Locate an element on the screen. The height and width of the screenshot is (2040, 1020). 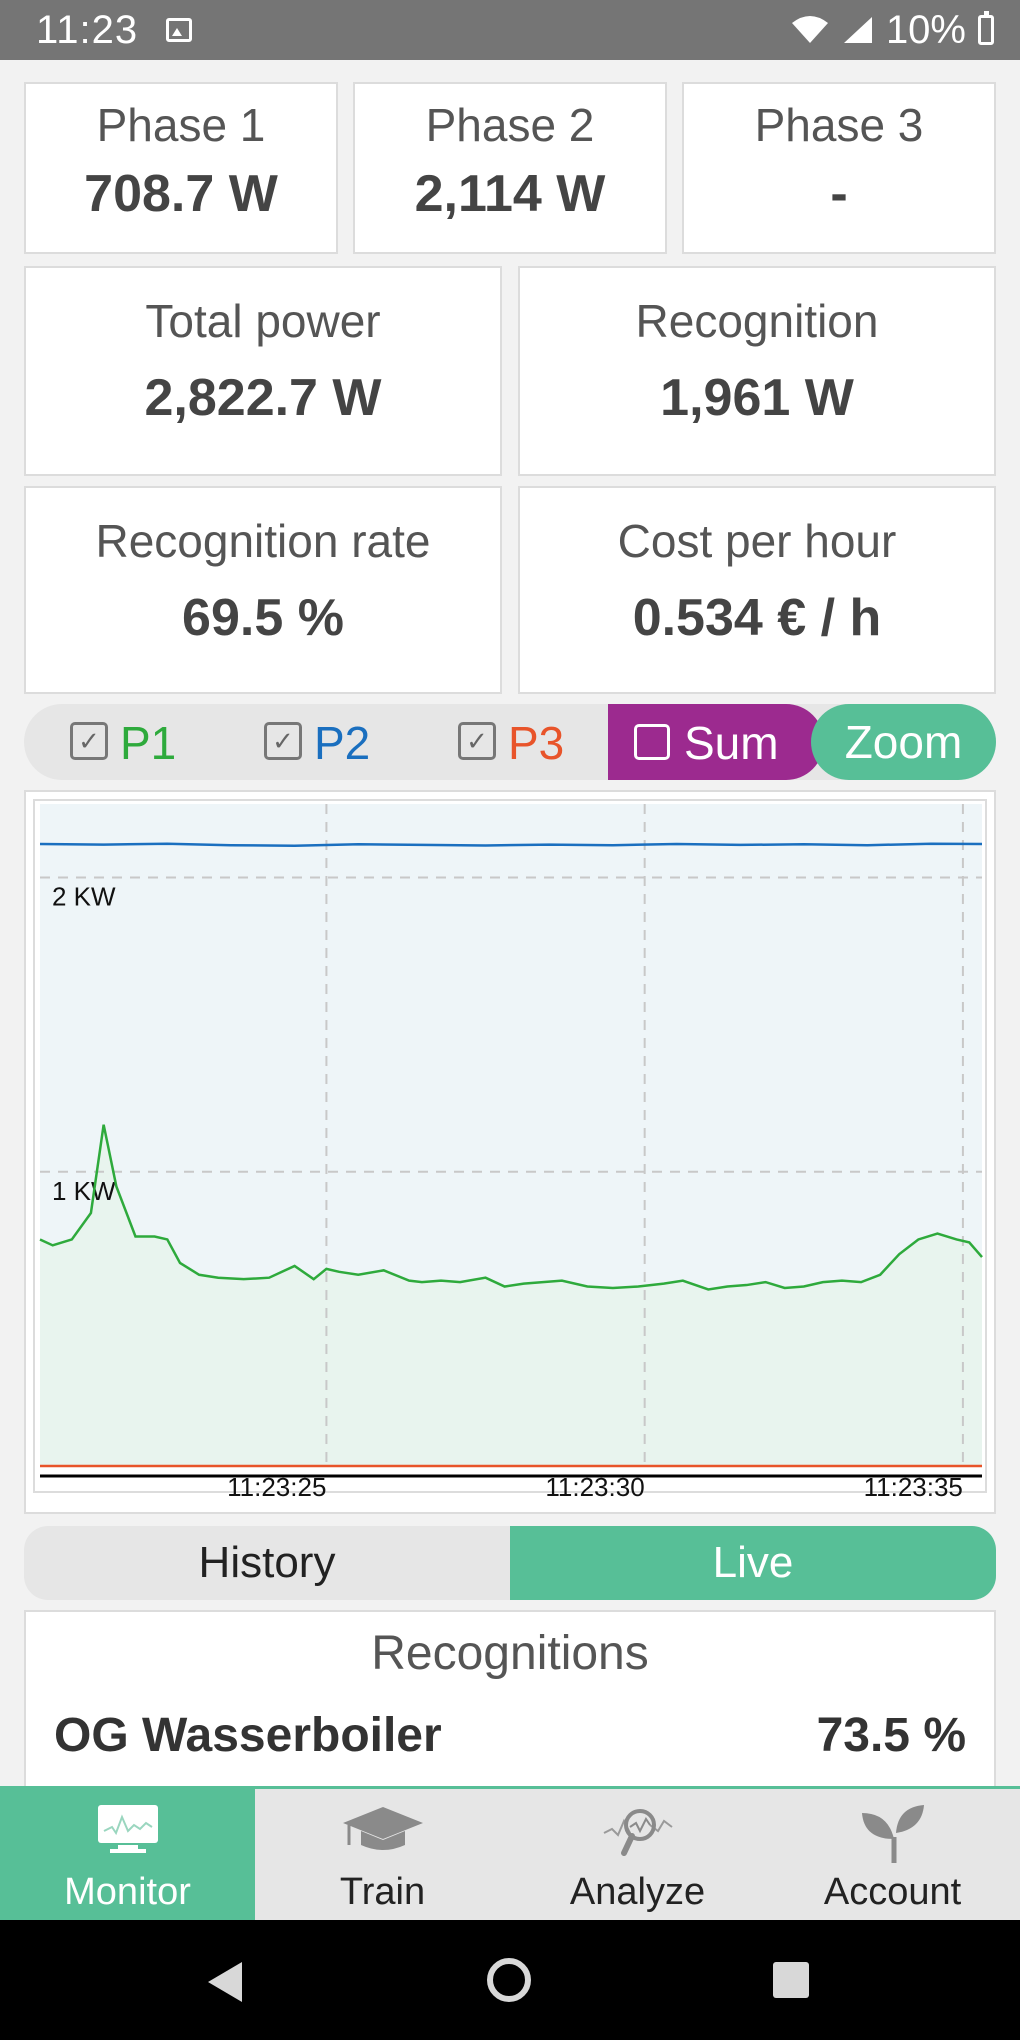
y-tick-label: 1 KW is located at coordinates (84, 1191).